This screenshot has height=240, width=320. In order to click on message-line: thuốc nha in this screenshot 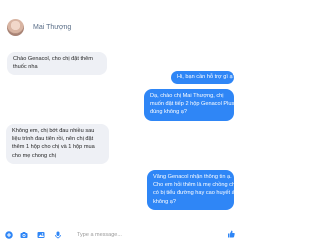, I will do `click(25, 67)`.